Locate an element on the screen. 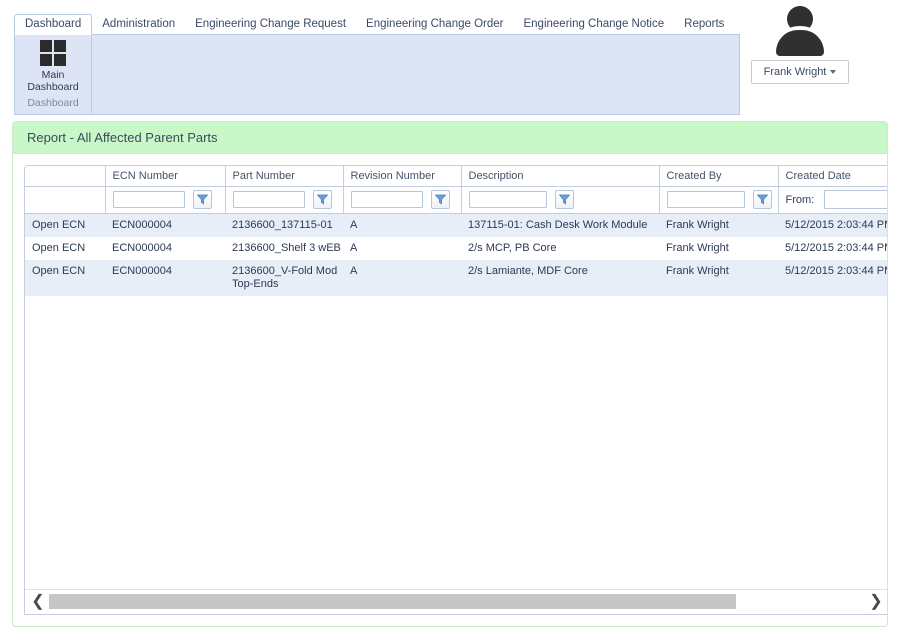  tab-label: Engineering Change Notice is located at coordinates (594, 24).